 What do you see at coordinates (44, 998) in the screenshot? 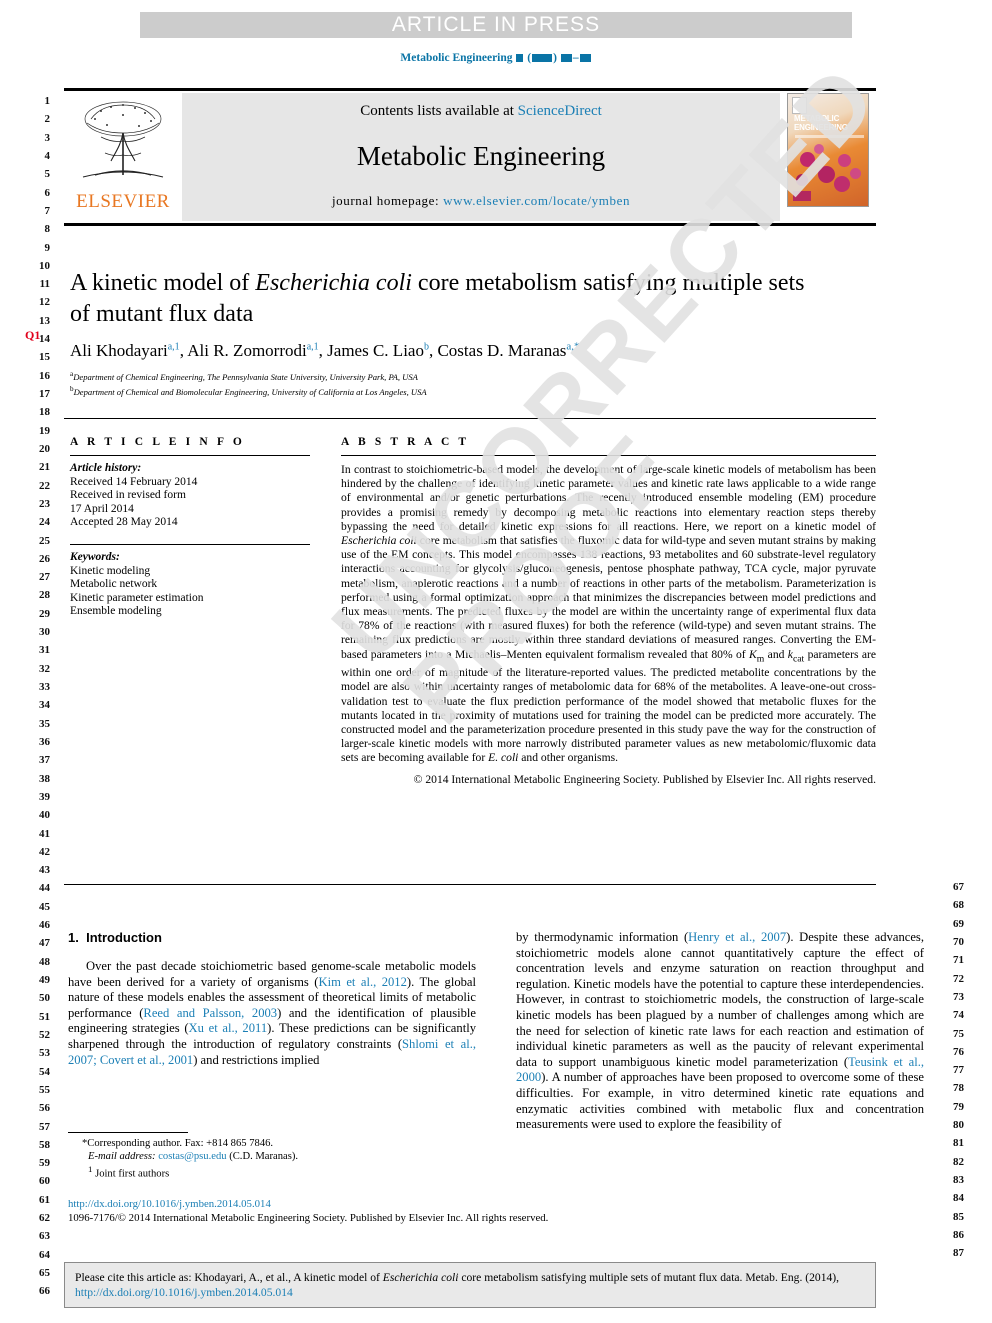
I see `line-number: 50` at bounding box center [44, 998].